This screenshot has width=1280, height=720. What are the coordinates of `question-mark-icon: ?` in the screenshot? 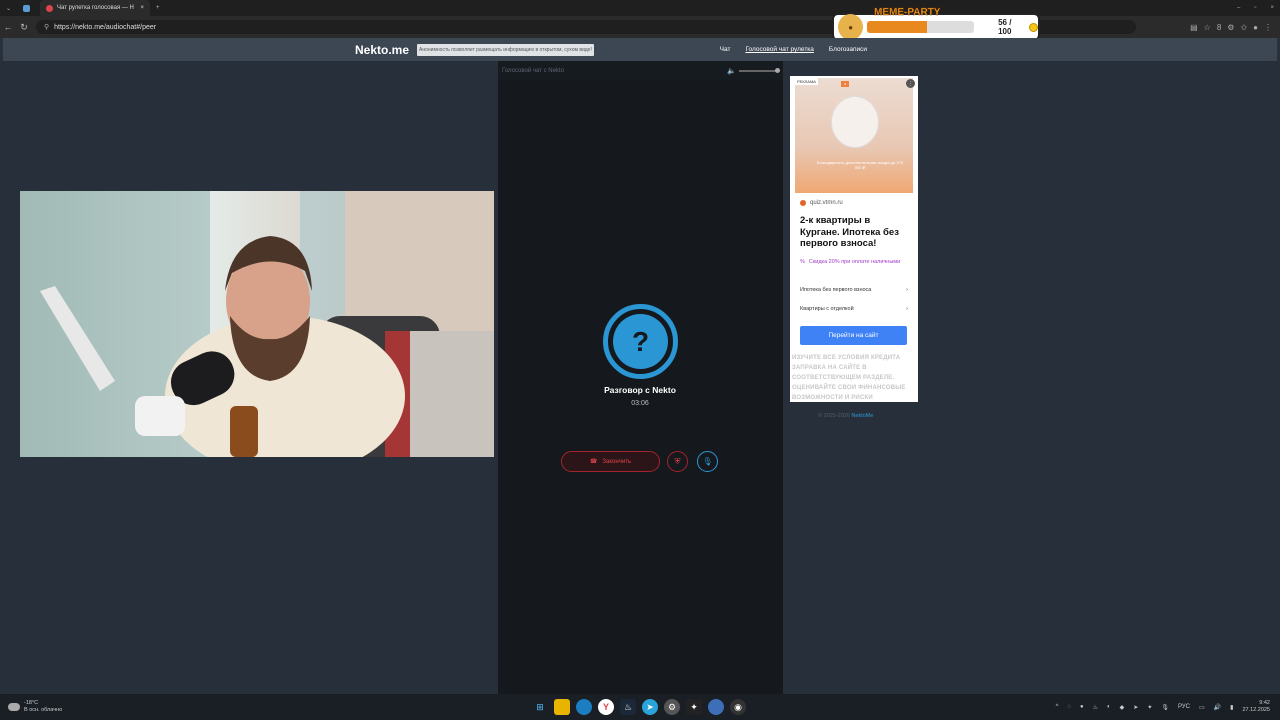 It's located at (640, 341).